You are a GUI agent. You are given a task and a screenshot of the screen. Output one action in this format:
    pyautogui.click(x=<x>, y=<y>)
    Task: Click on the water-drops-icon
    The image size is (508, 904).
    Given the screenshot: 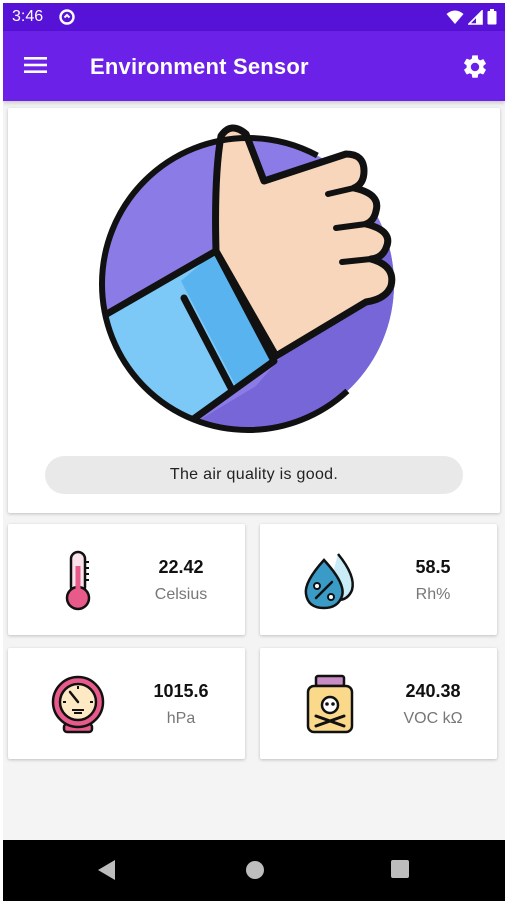 What is the action you would take?
    pyautogui.click(x=329, y=581)
    